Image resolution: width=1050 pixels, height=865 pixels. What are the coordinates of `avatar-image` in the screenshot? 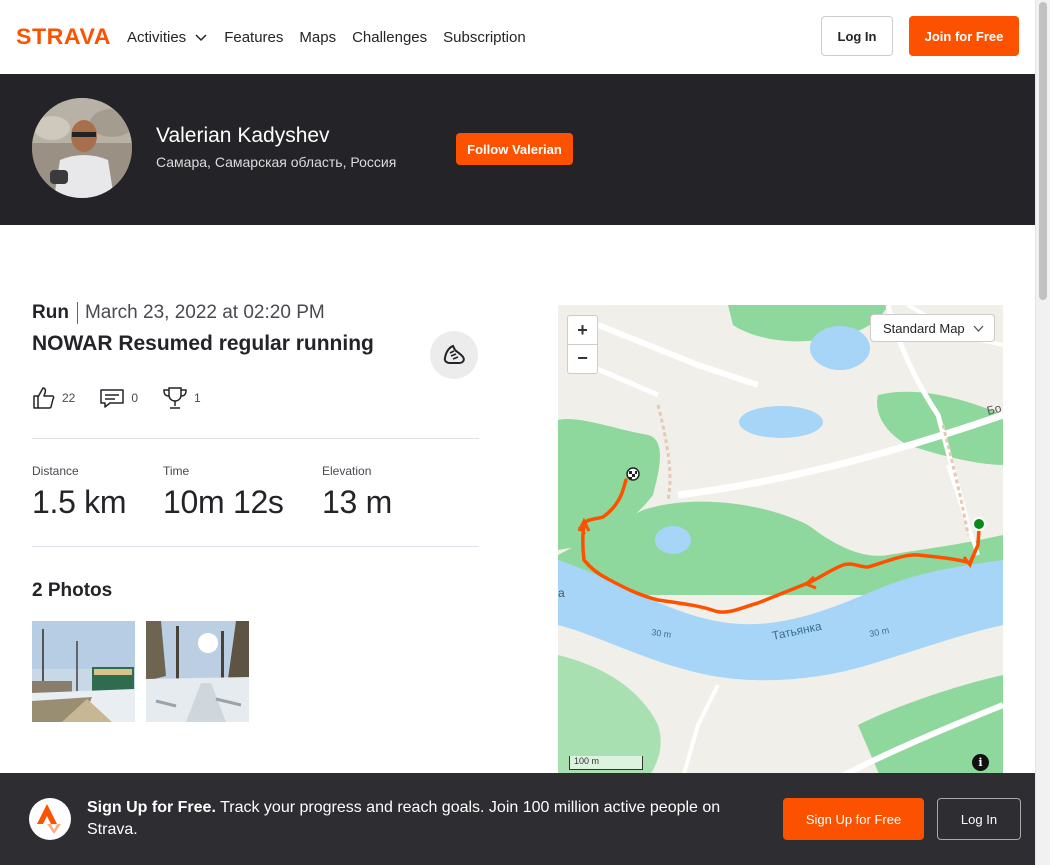 It's located at (82, 148).